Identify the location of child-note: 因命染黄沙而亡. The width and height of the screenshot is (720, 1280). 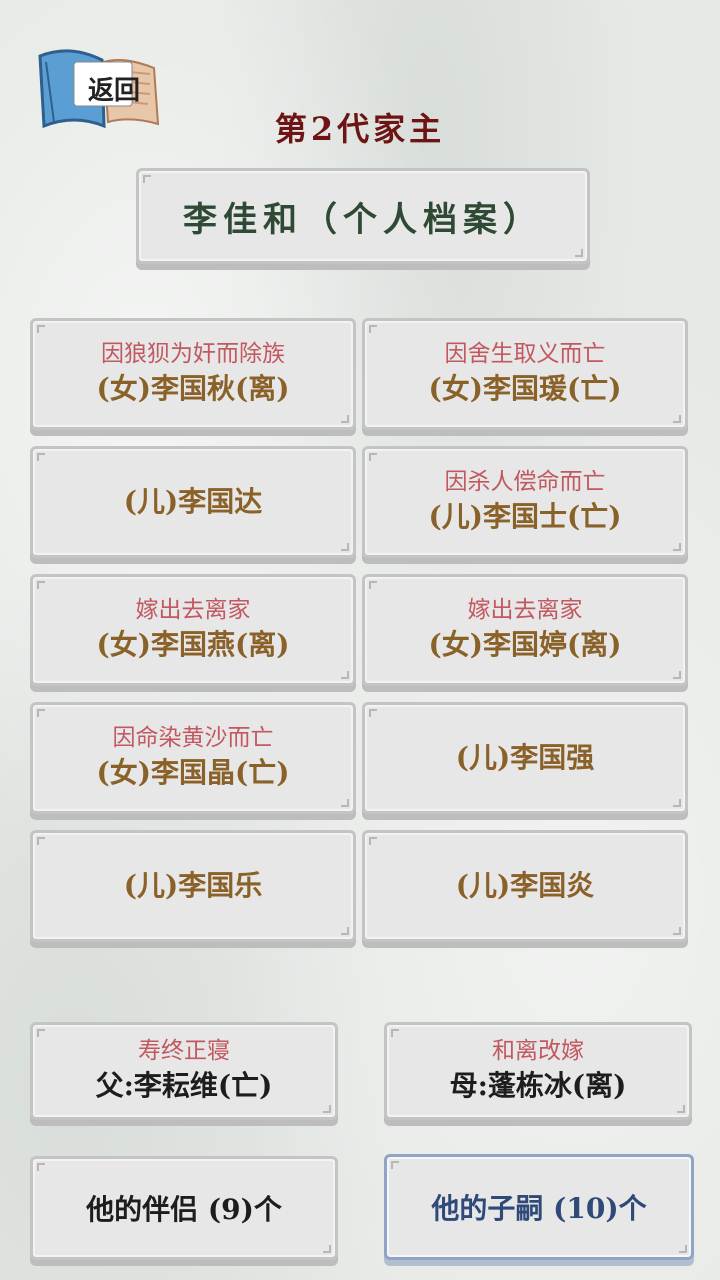
(193, 738).